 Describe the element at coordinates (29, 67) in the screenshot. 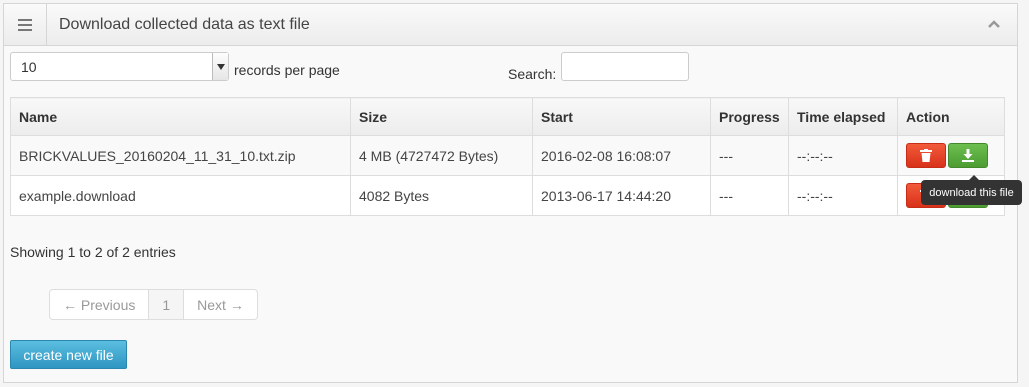

I see `records-per-page-value: 10` at that location.